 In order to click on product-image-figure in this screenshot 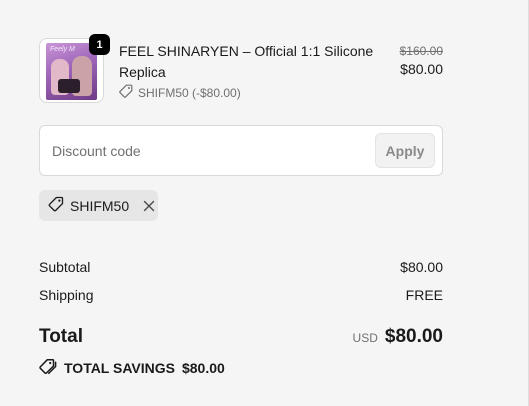, I will do `click(69, 86)`.